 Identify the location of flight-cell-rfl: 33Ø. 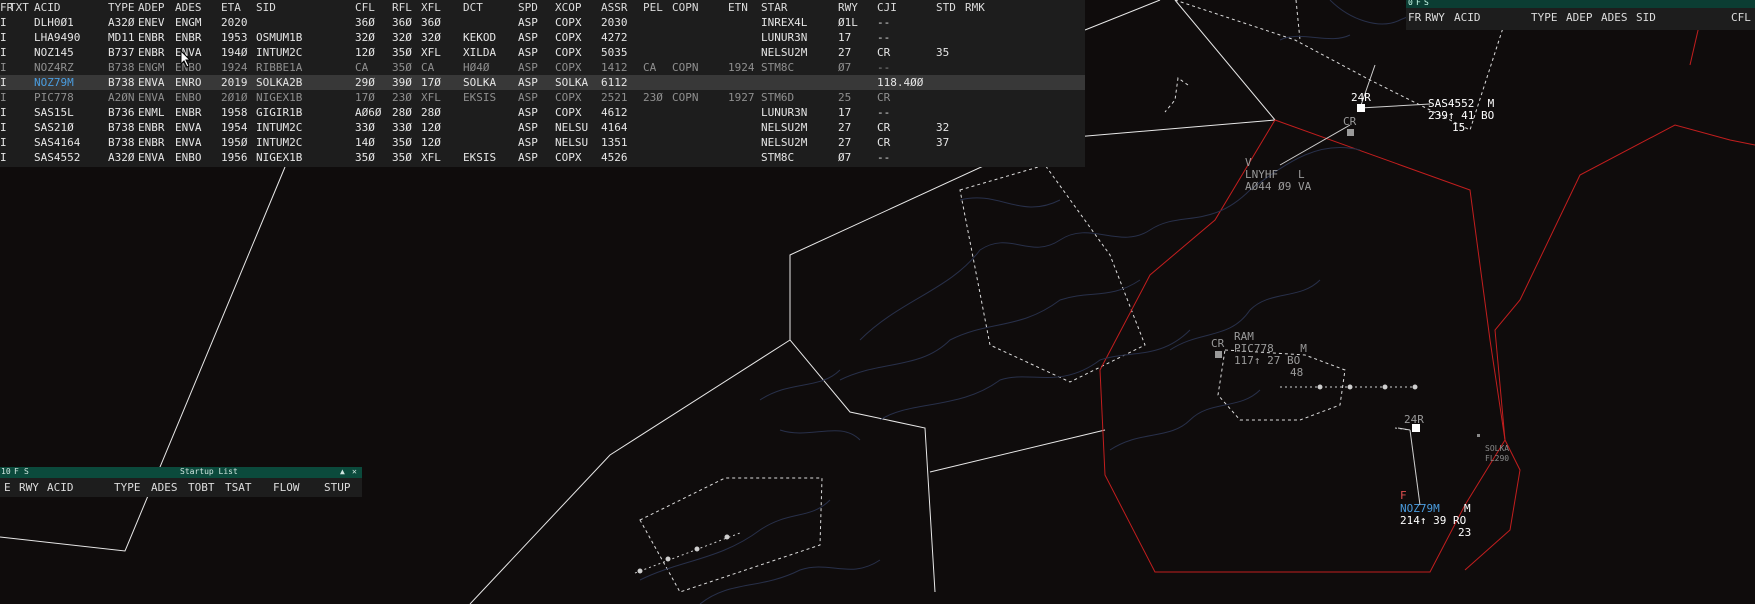
(402, 127).